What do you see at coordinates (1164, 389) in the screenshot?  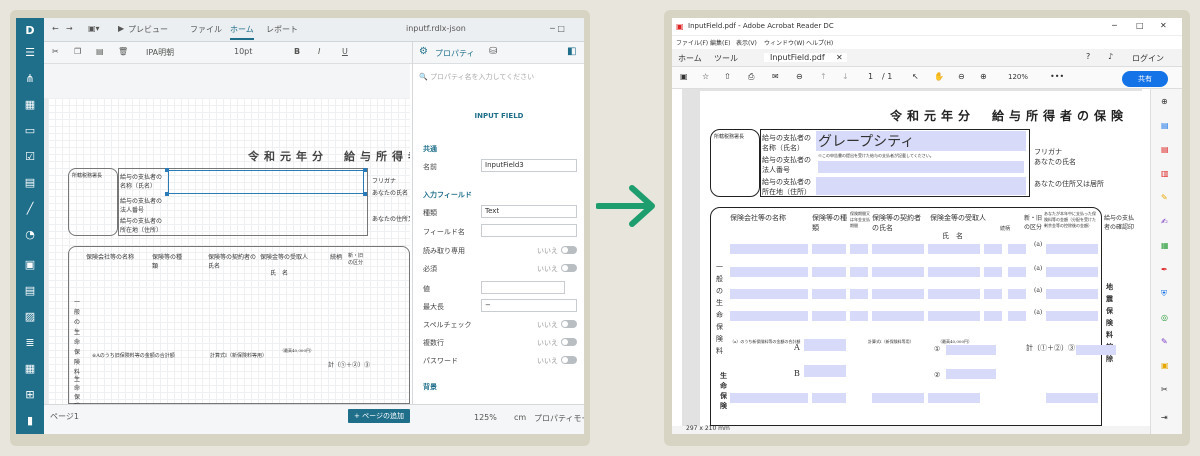 I see `more-tools-icon: ✂` at bounding box center [1164, 389].